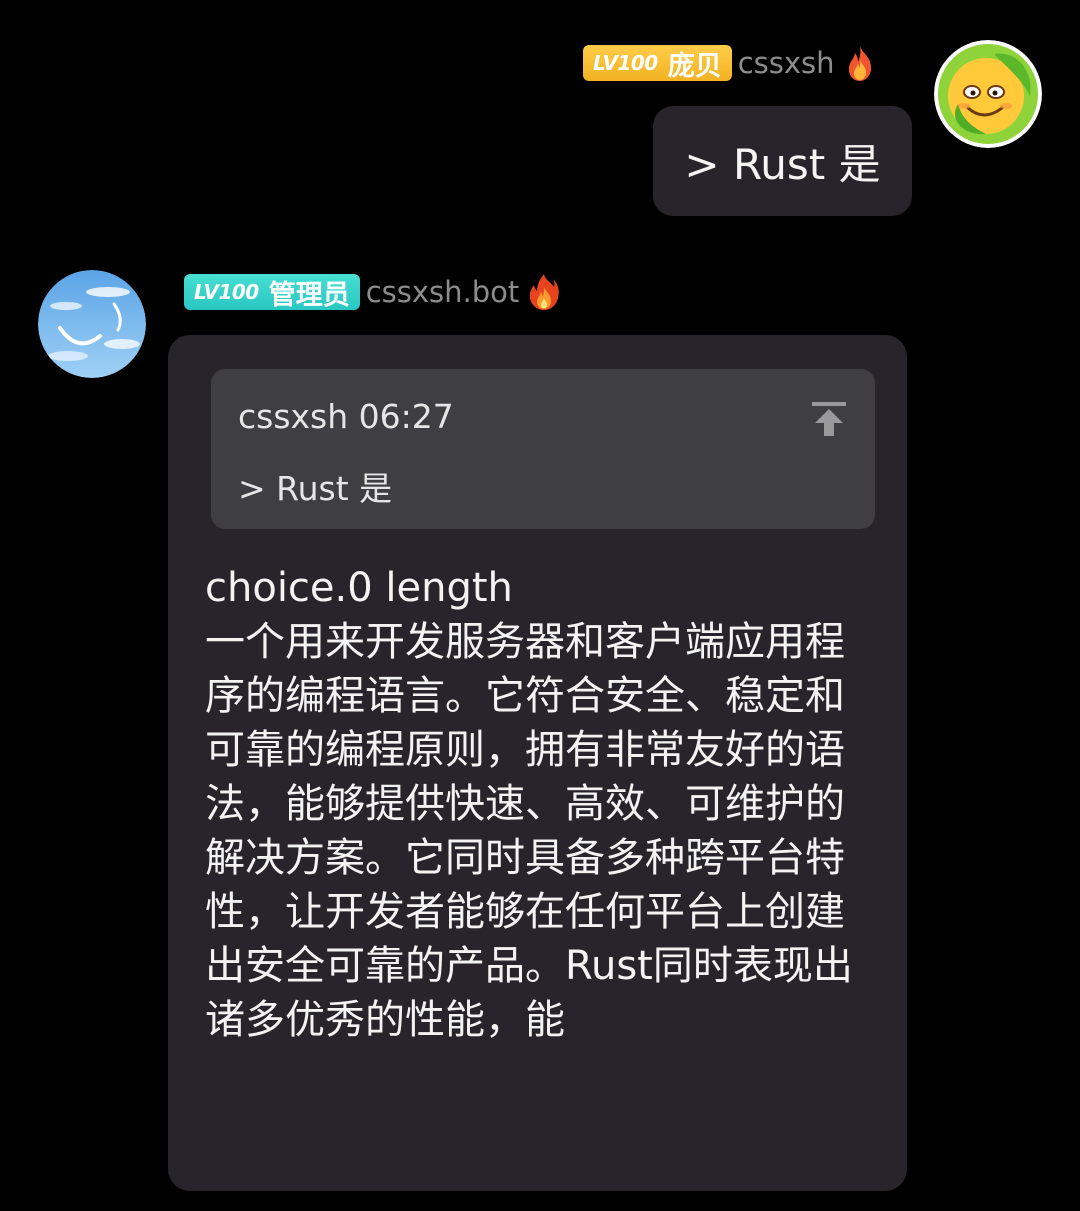 This screenshot has height=1211, width=1080. I want to click on quote-text: > Rust 是, so click(315, 488).